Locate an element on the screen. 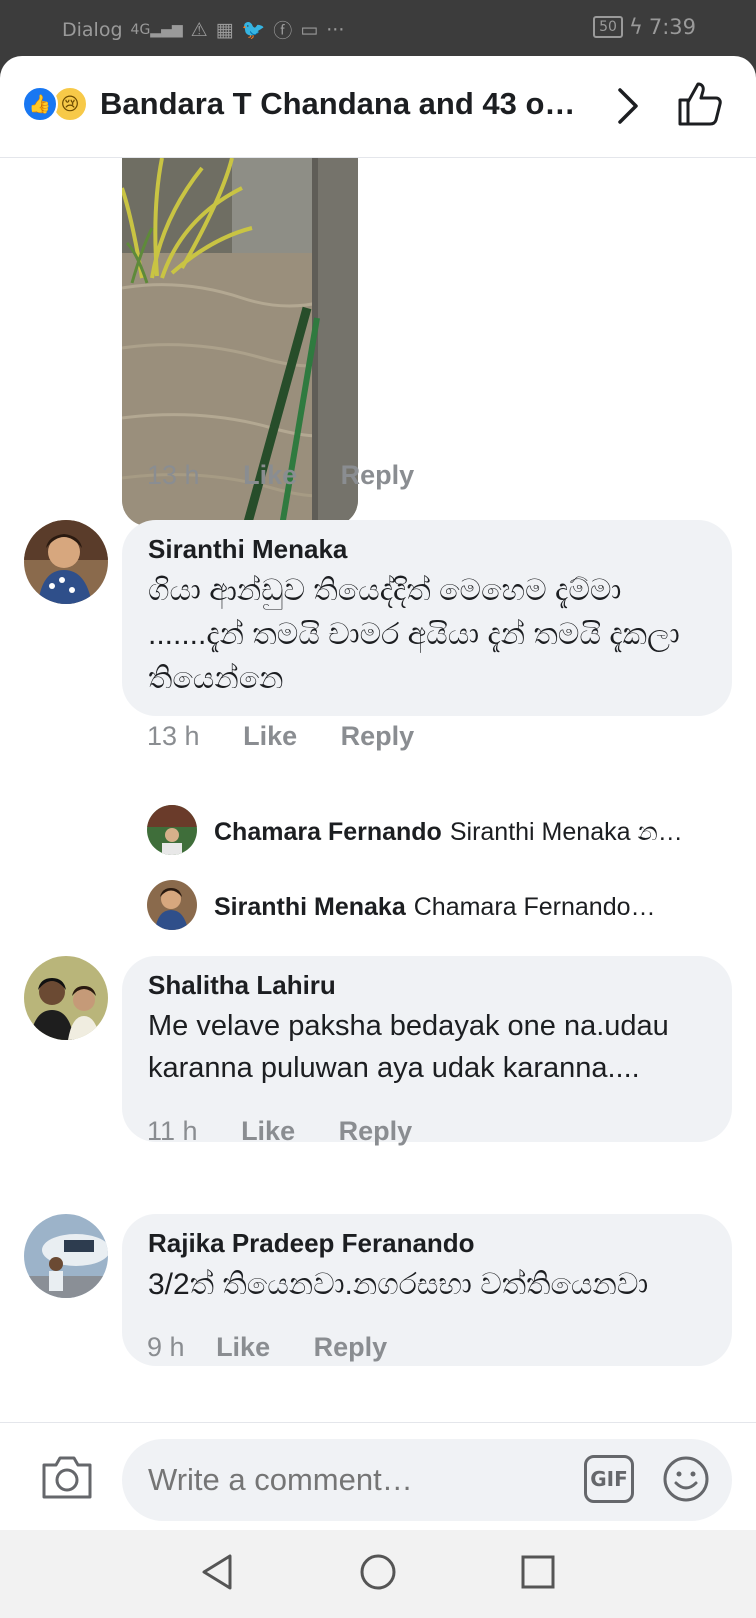 Image resolution: width=756 pixels, height=1618 pixels. calendar-icon: ▦ is located at coordinates (224, 29).